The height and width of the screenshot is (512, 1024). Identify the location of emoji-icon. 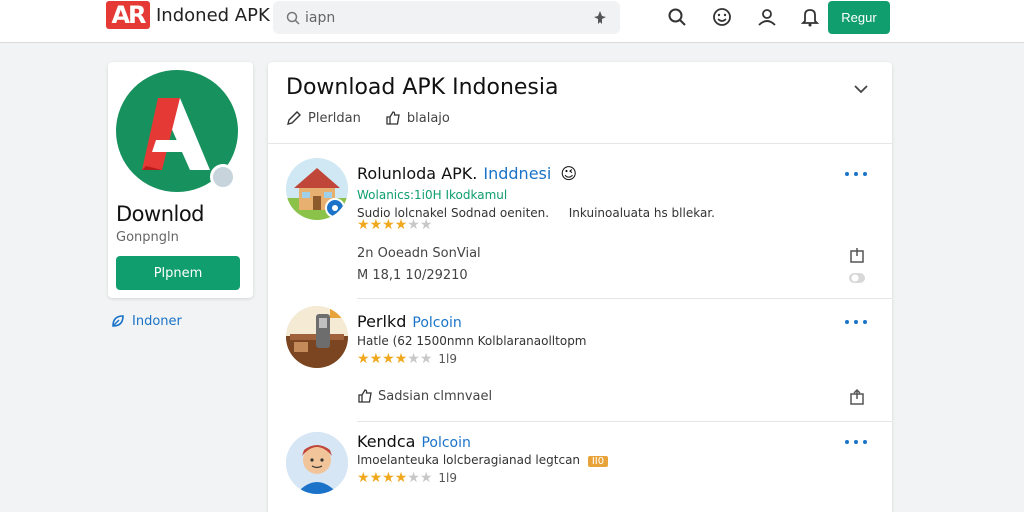
(722, 17).